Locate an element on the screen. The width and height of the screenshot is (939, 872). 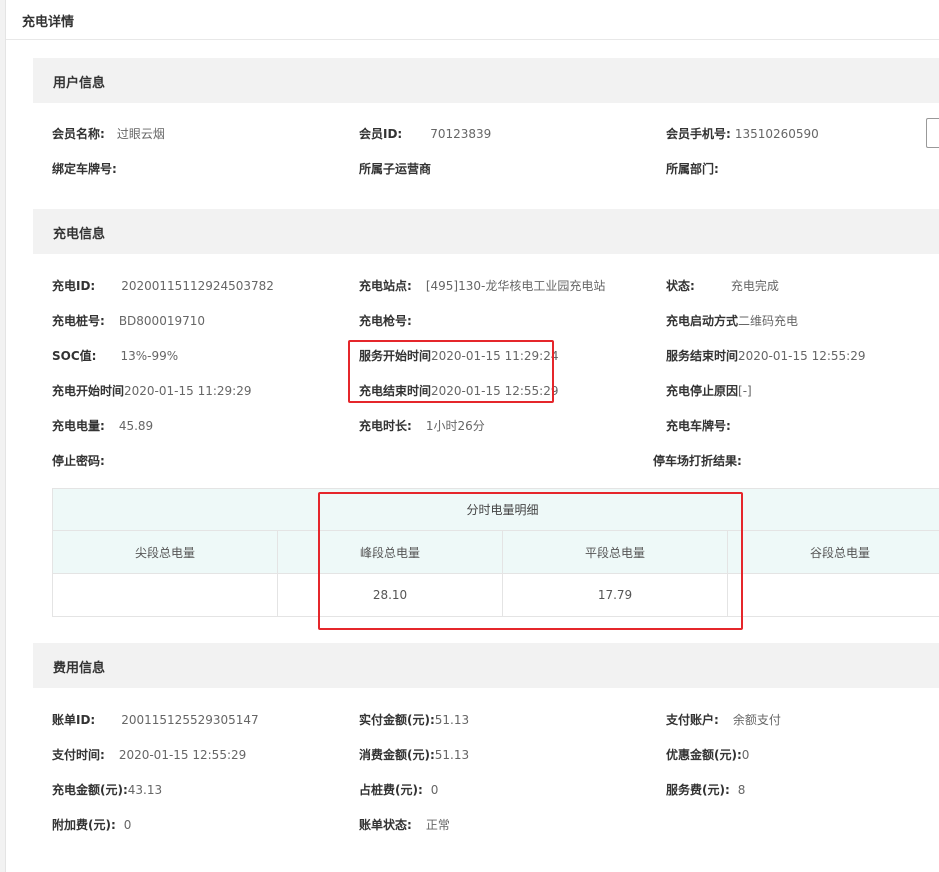
field-charge-id: 充电ID: 20200115112924503782 is located at coordinates (163, 286).